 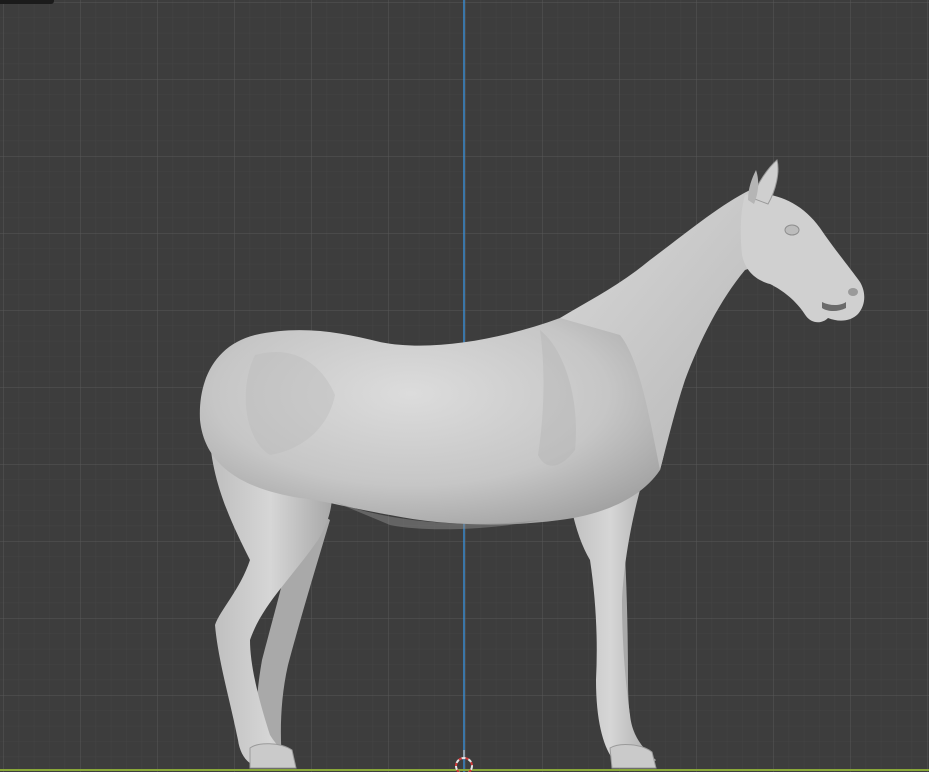 I want to click on eye, so click(x=792, y=230).